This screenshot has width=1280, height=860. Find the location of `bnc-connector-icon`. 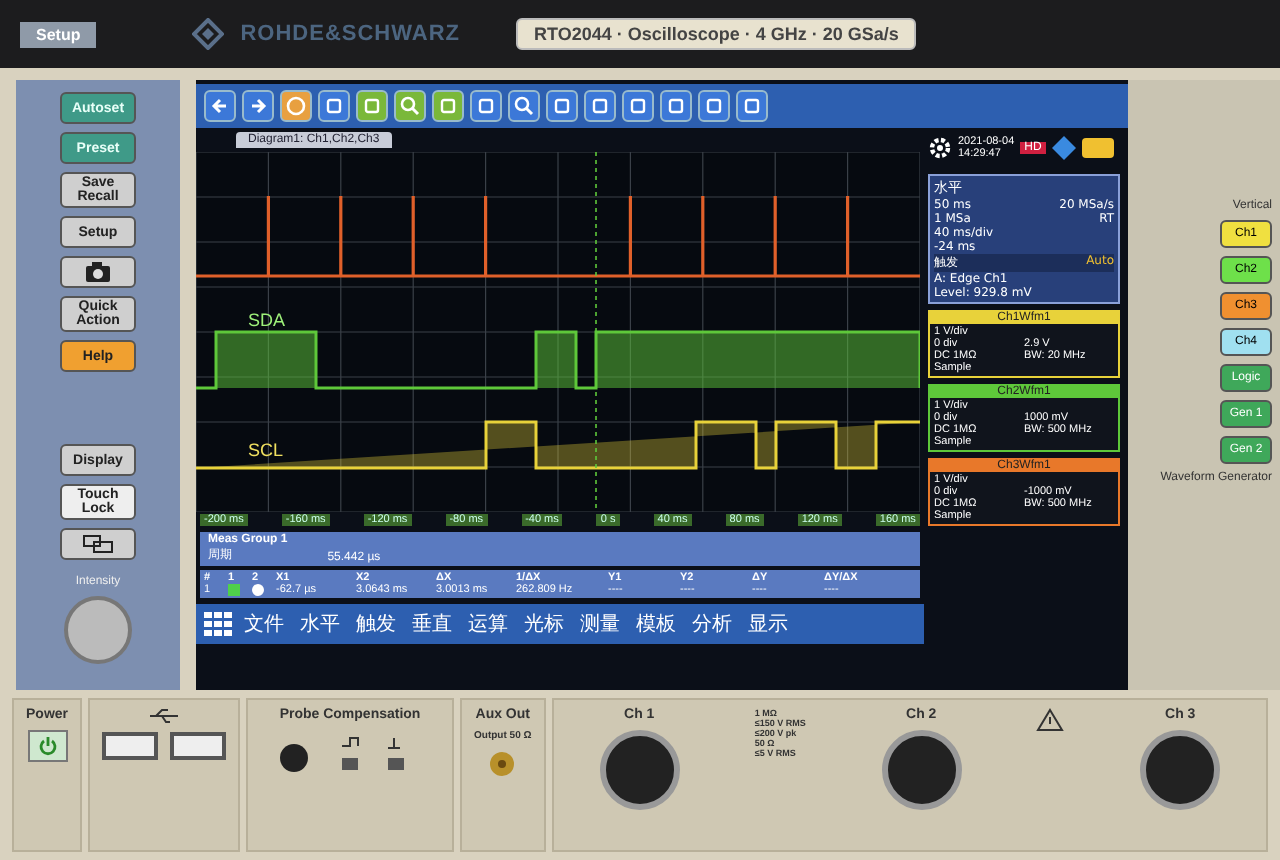

bnc-connector-icon is located at coordinates (502, 764).